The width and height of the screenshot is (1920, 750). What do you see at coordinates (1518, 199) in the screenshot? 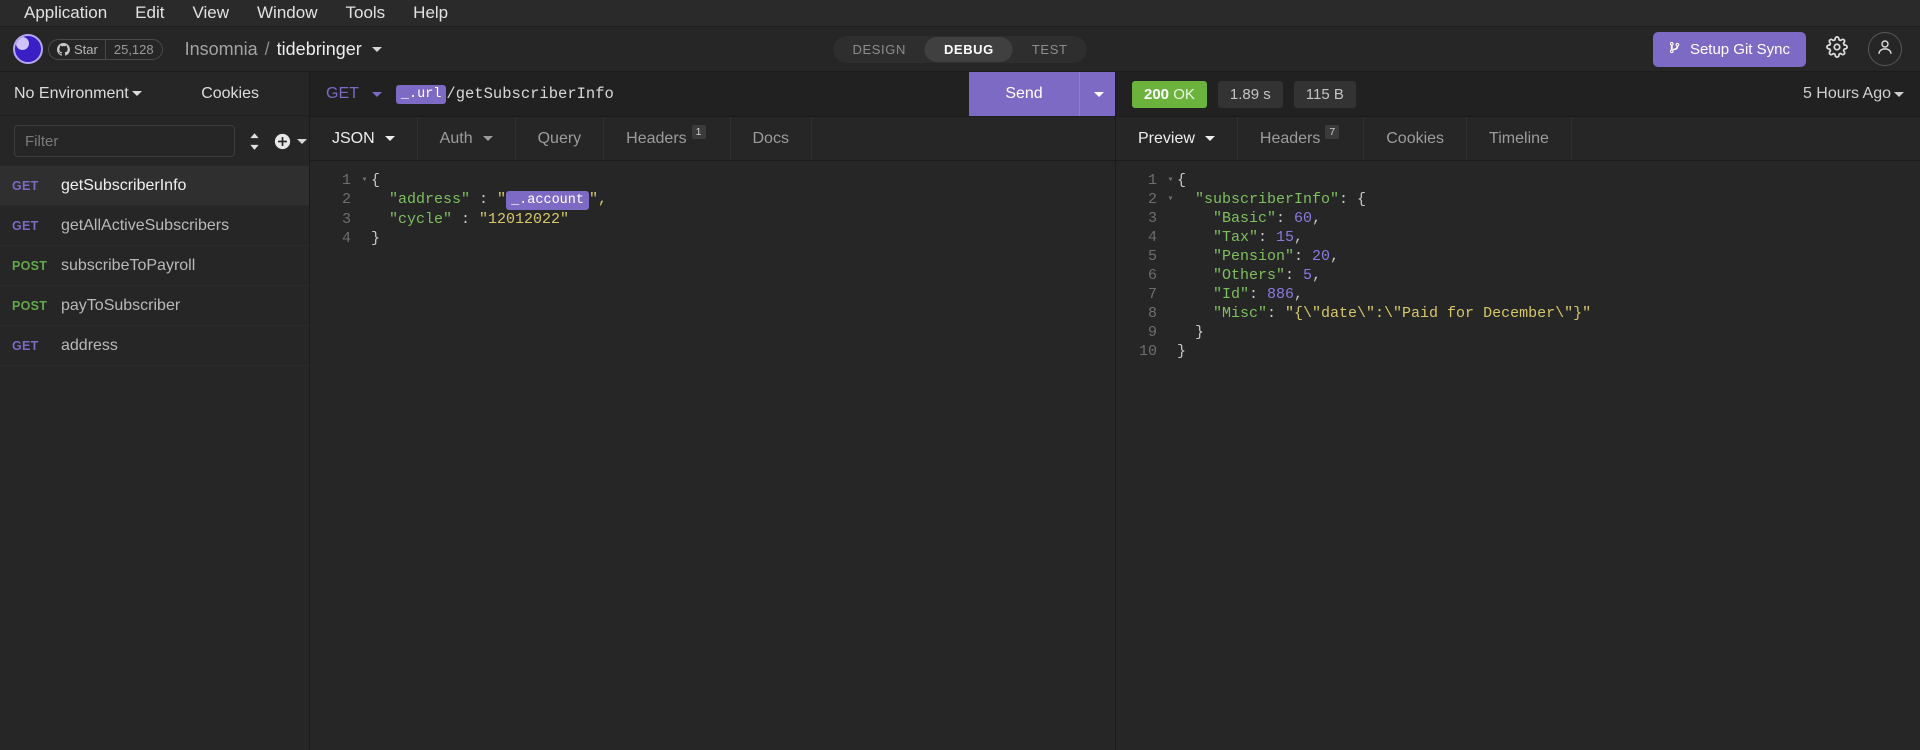
I see `code-line: 2 ▾ "subscriberInfo": {` at bounding box center [1518, 199].